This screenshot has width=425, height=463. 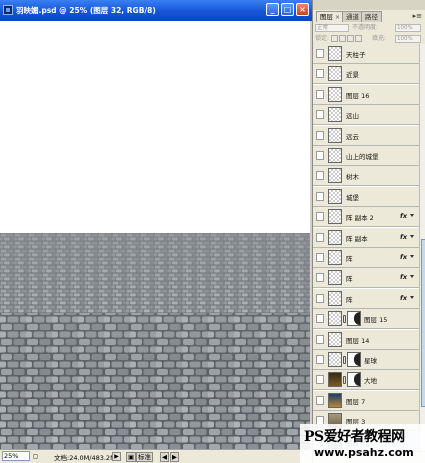 What do you see at coordinates (144, 457) in the screenshot?
I see `view-mode-button: 标准` at bounding box center [144, 457].